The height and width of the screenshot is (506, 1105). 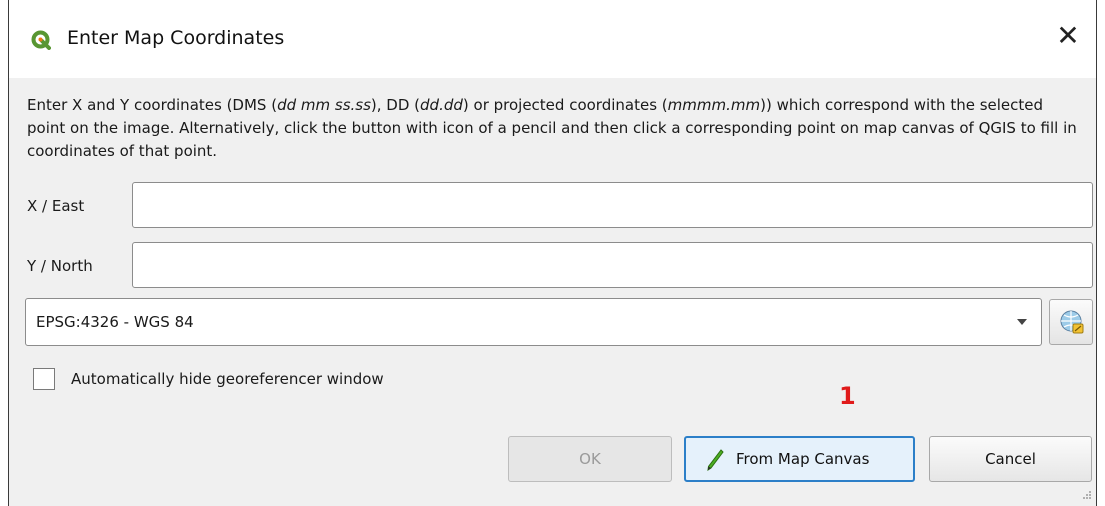 I want to click on resize-grip-icon, so click(x=1087, y=495).